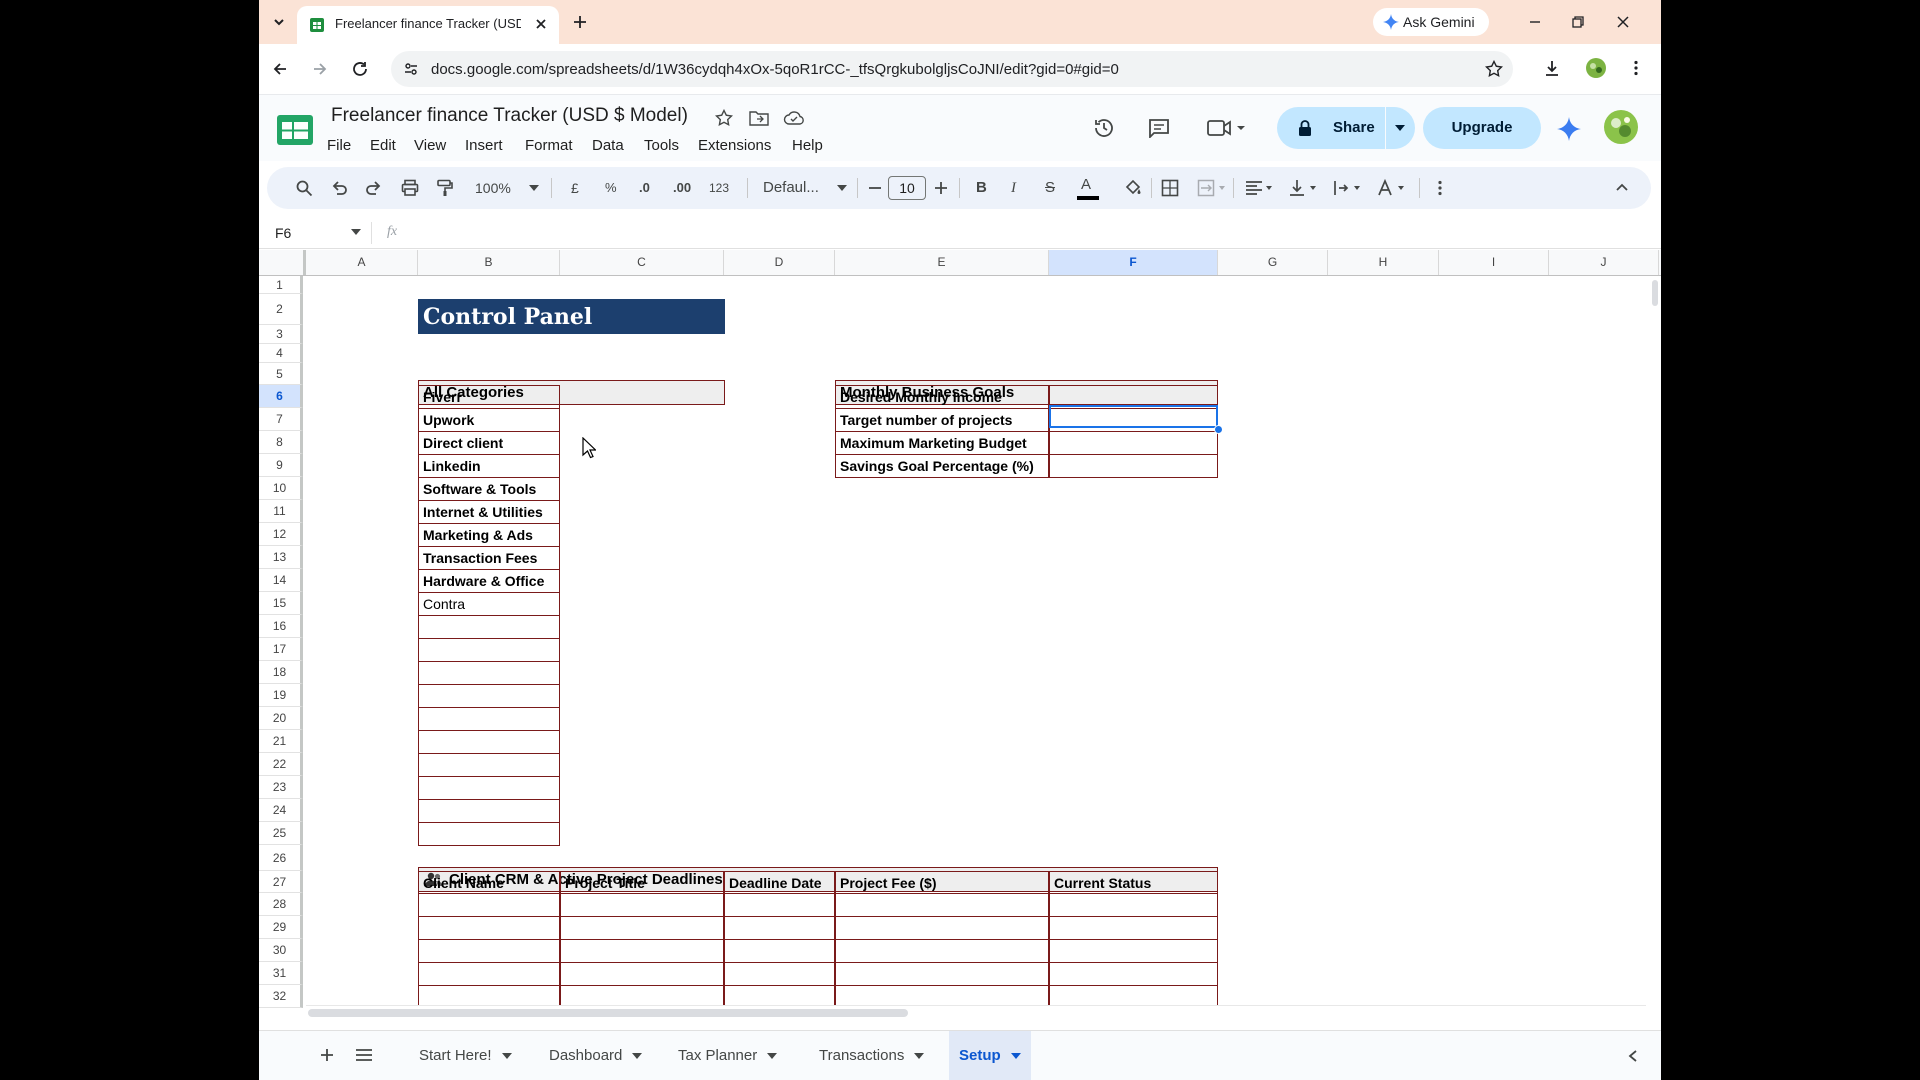 The width and height of the screenshot is (1920, 1080). I want to click on sheets-logo-icon, so click(295, 130).